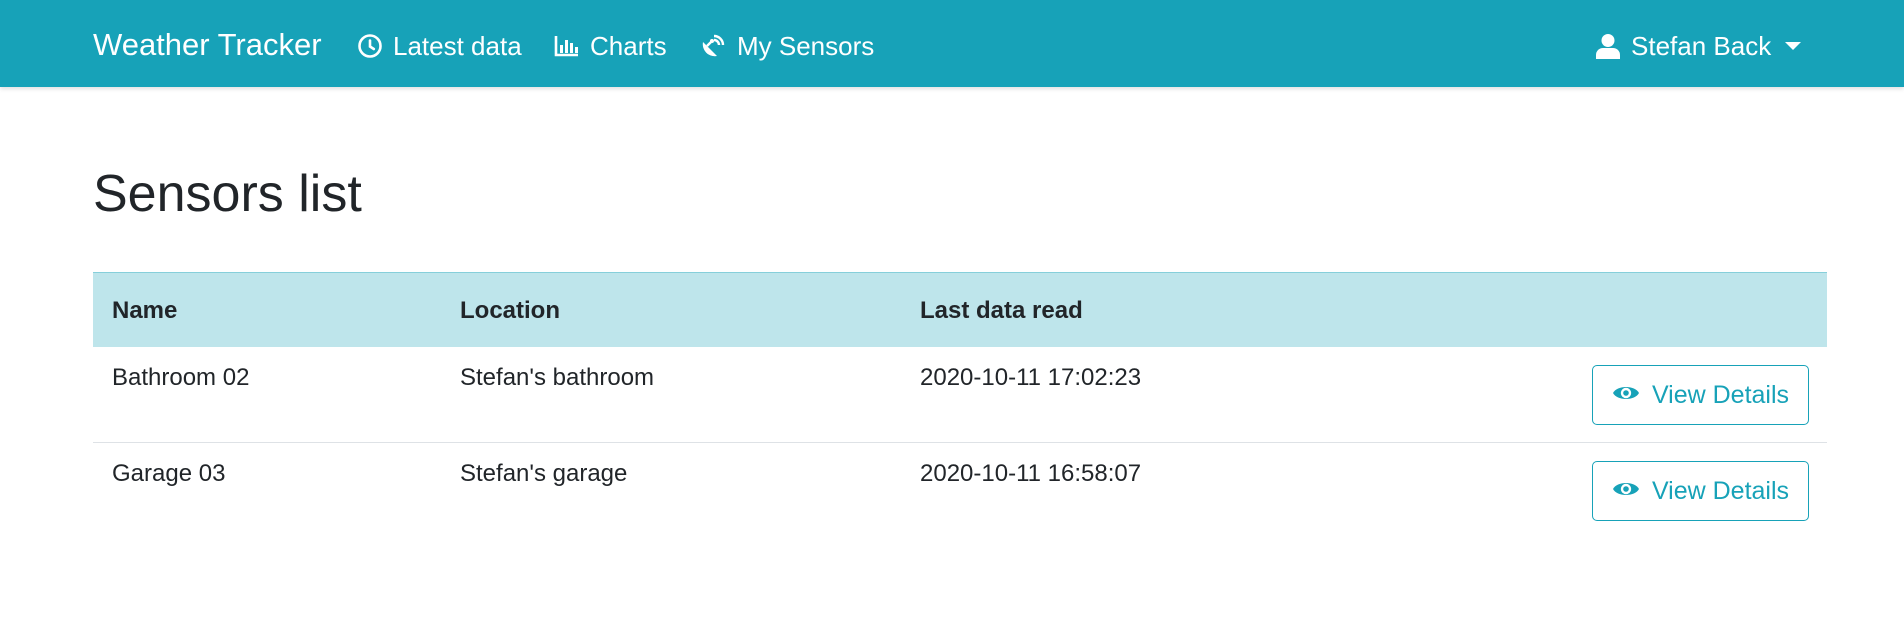 The height and width of the screenshot is (626, 1904). I want to click on sensor-name: Garage 03, so click(169, 473).